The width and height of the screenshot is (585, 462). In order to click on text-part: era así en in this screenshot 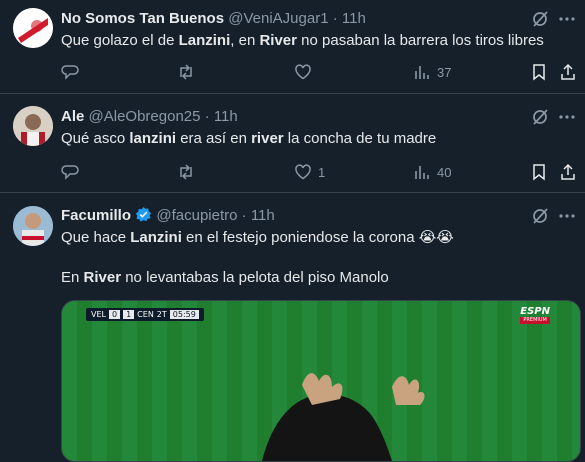, I will do `click(214, 138)`.